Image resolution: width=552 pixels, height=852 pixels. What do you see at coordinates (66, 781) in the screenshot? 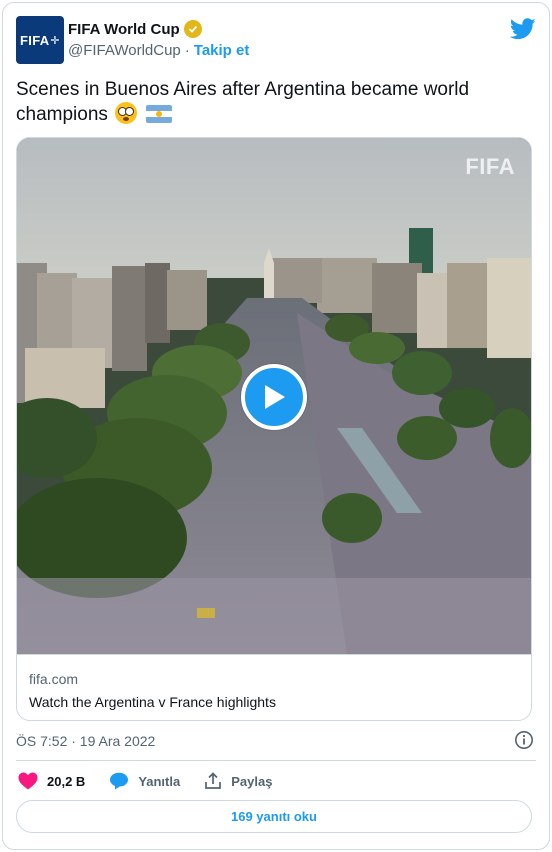
I see `like-count: 20,2 B` at bounding box center [66, 781].